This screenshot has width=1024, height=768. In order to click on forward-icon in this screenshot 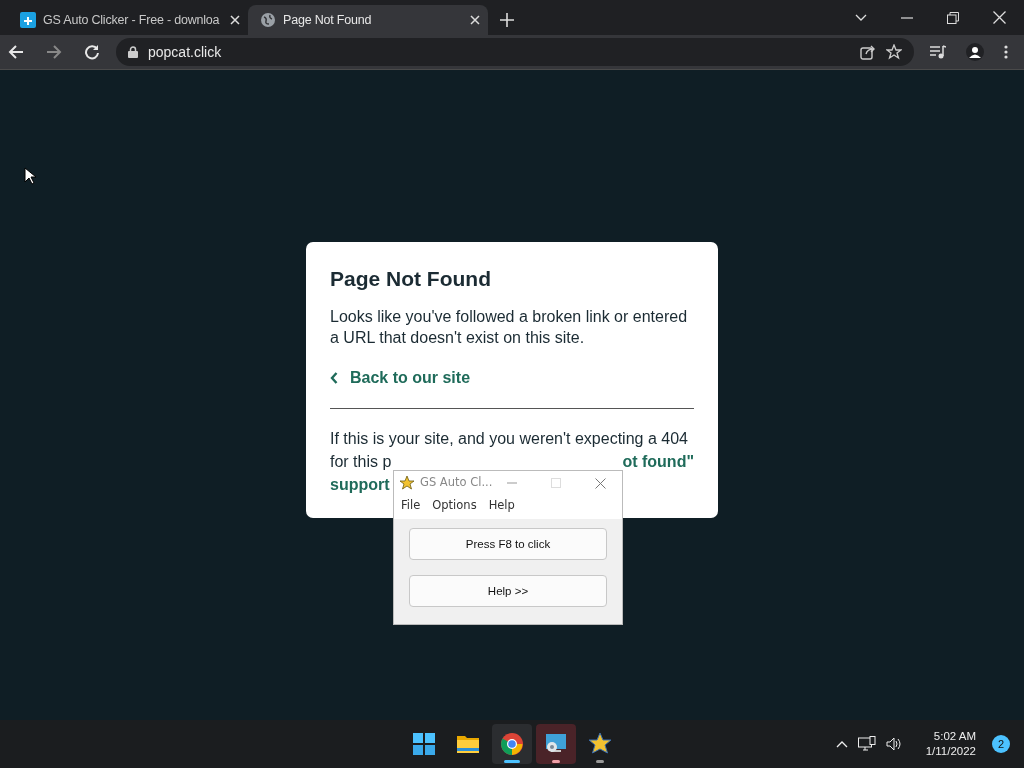, I will do `click(54, 52)`.